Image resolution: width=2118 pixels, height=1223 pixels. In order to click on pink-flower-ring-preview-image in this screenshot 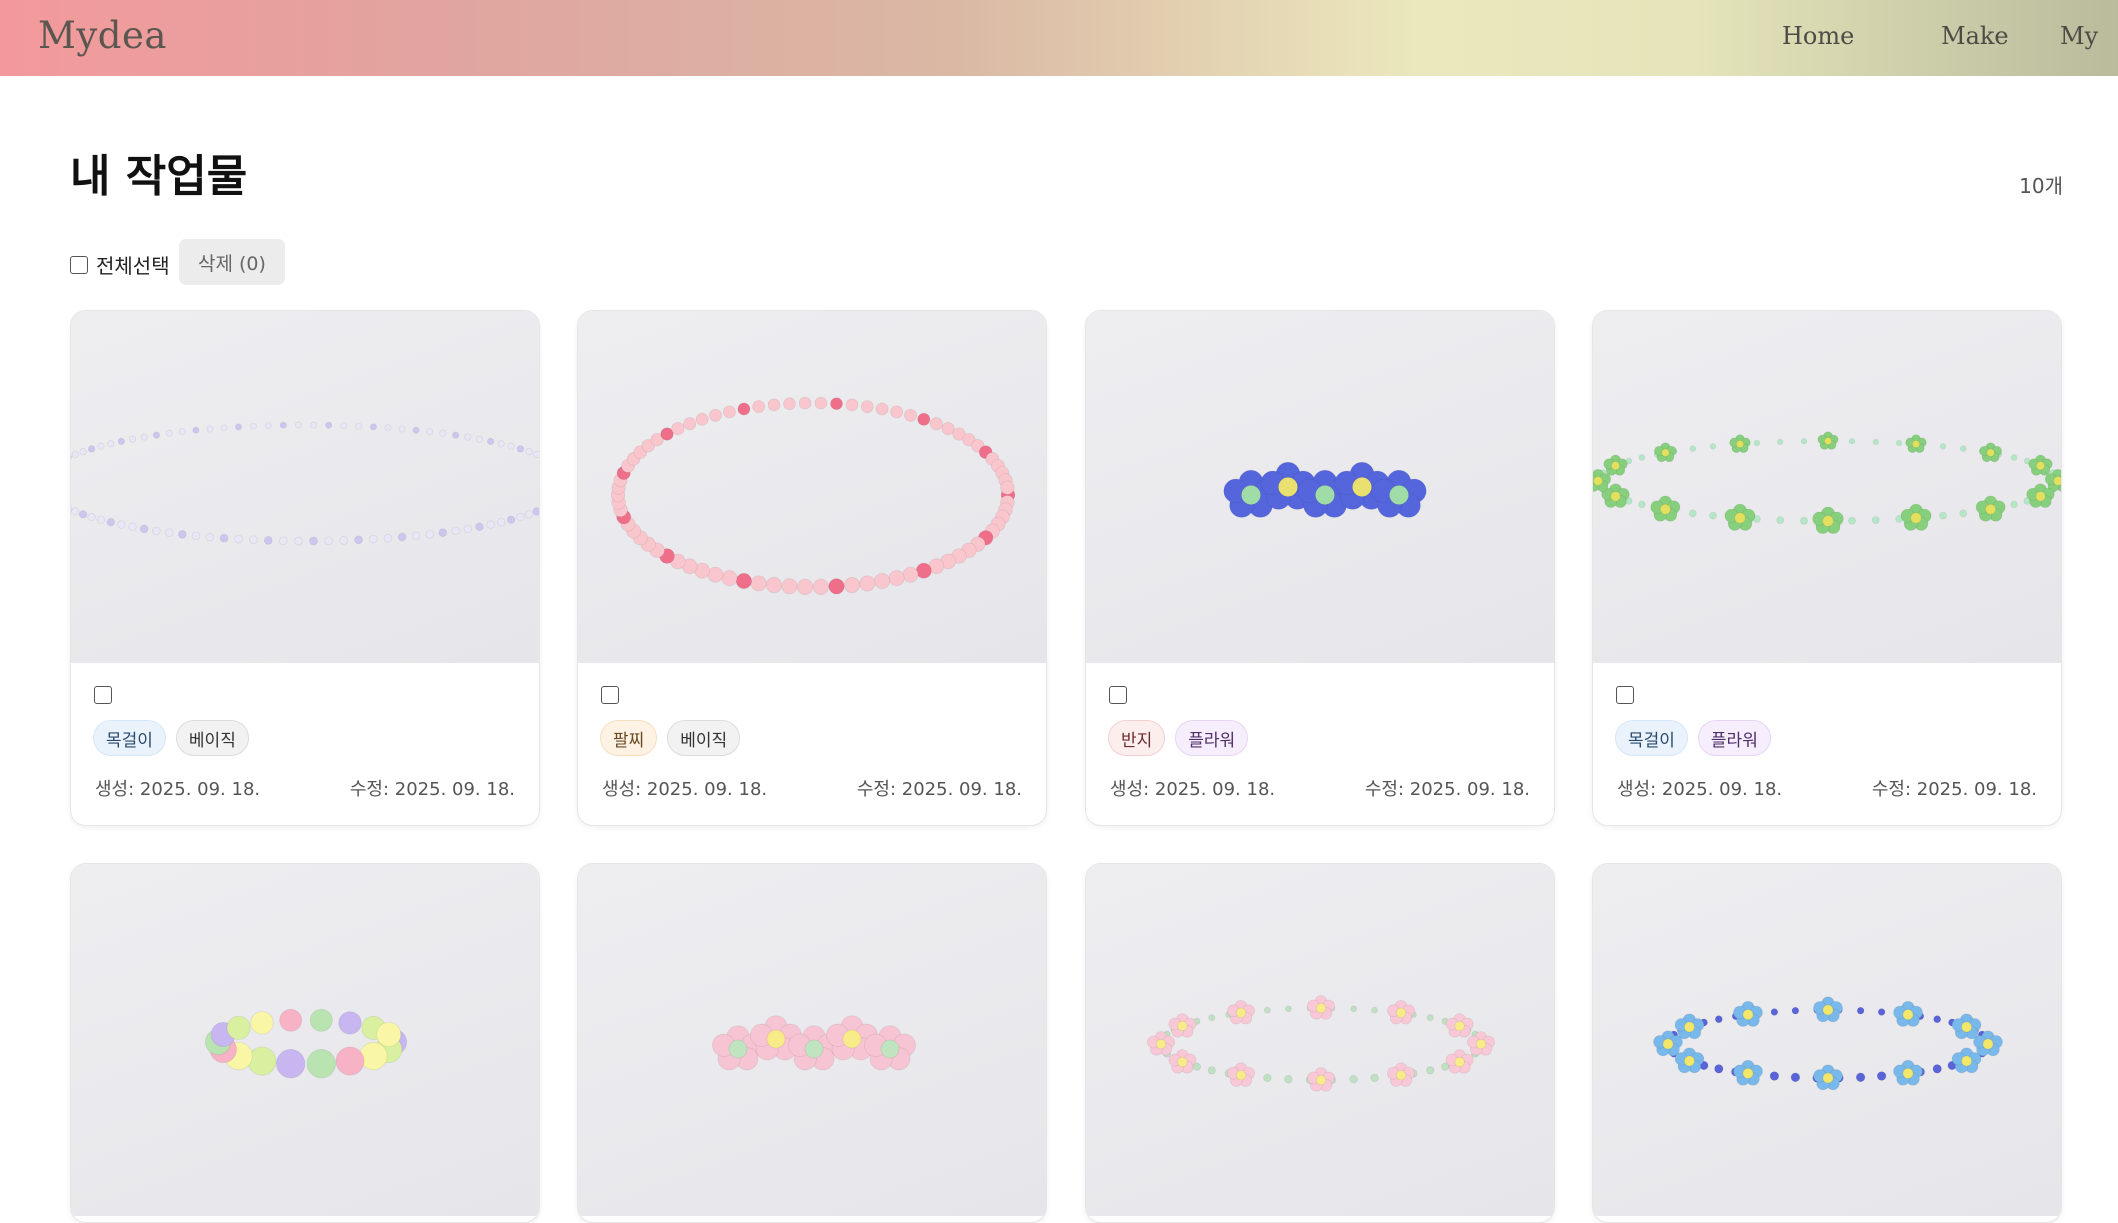, I will do `click(814, 1043)`.